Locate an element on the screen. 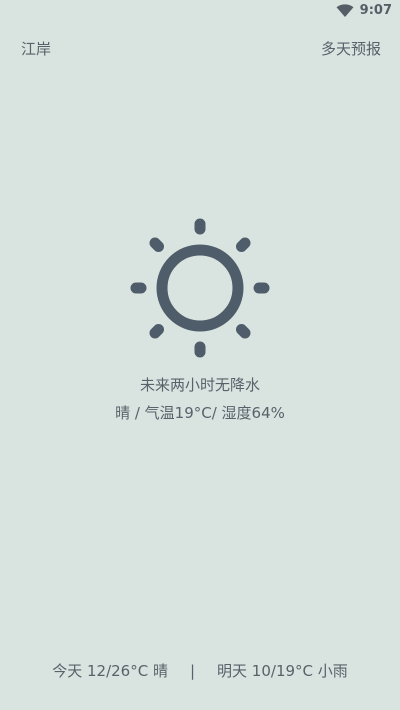 The width and height of the screenshot is (400, 710). multi-day-forecast-link: 多天预报 is located at coordinates (351, 48).